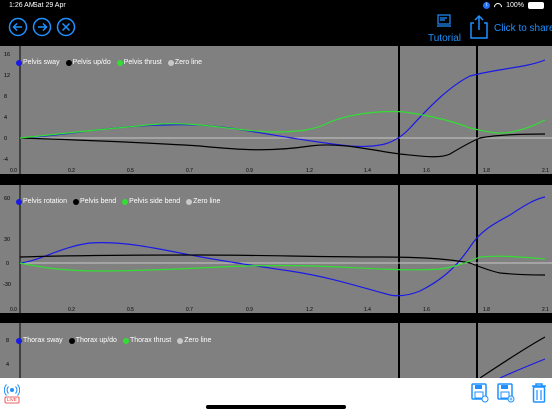 This screenshot has height=414, width=552. I want to click on trash-icon, so click(539, 393).